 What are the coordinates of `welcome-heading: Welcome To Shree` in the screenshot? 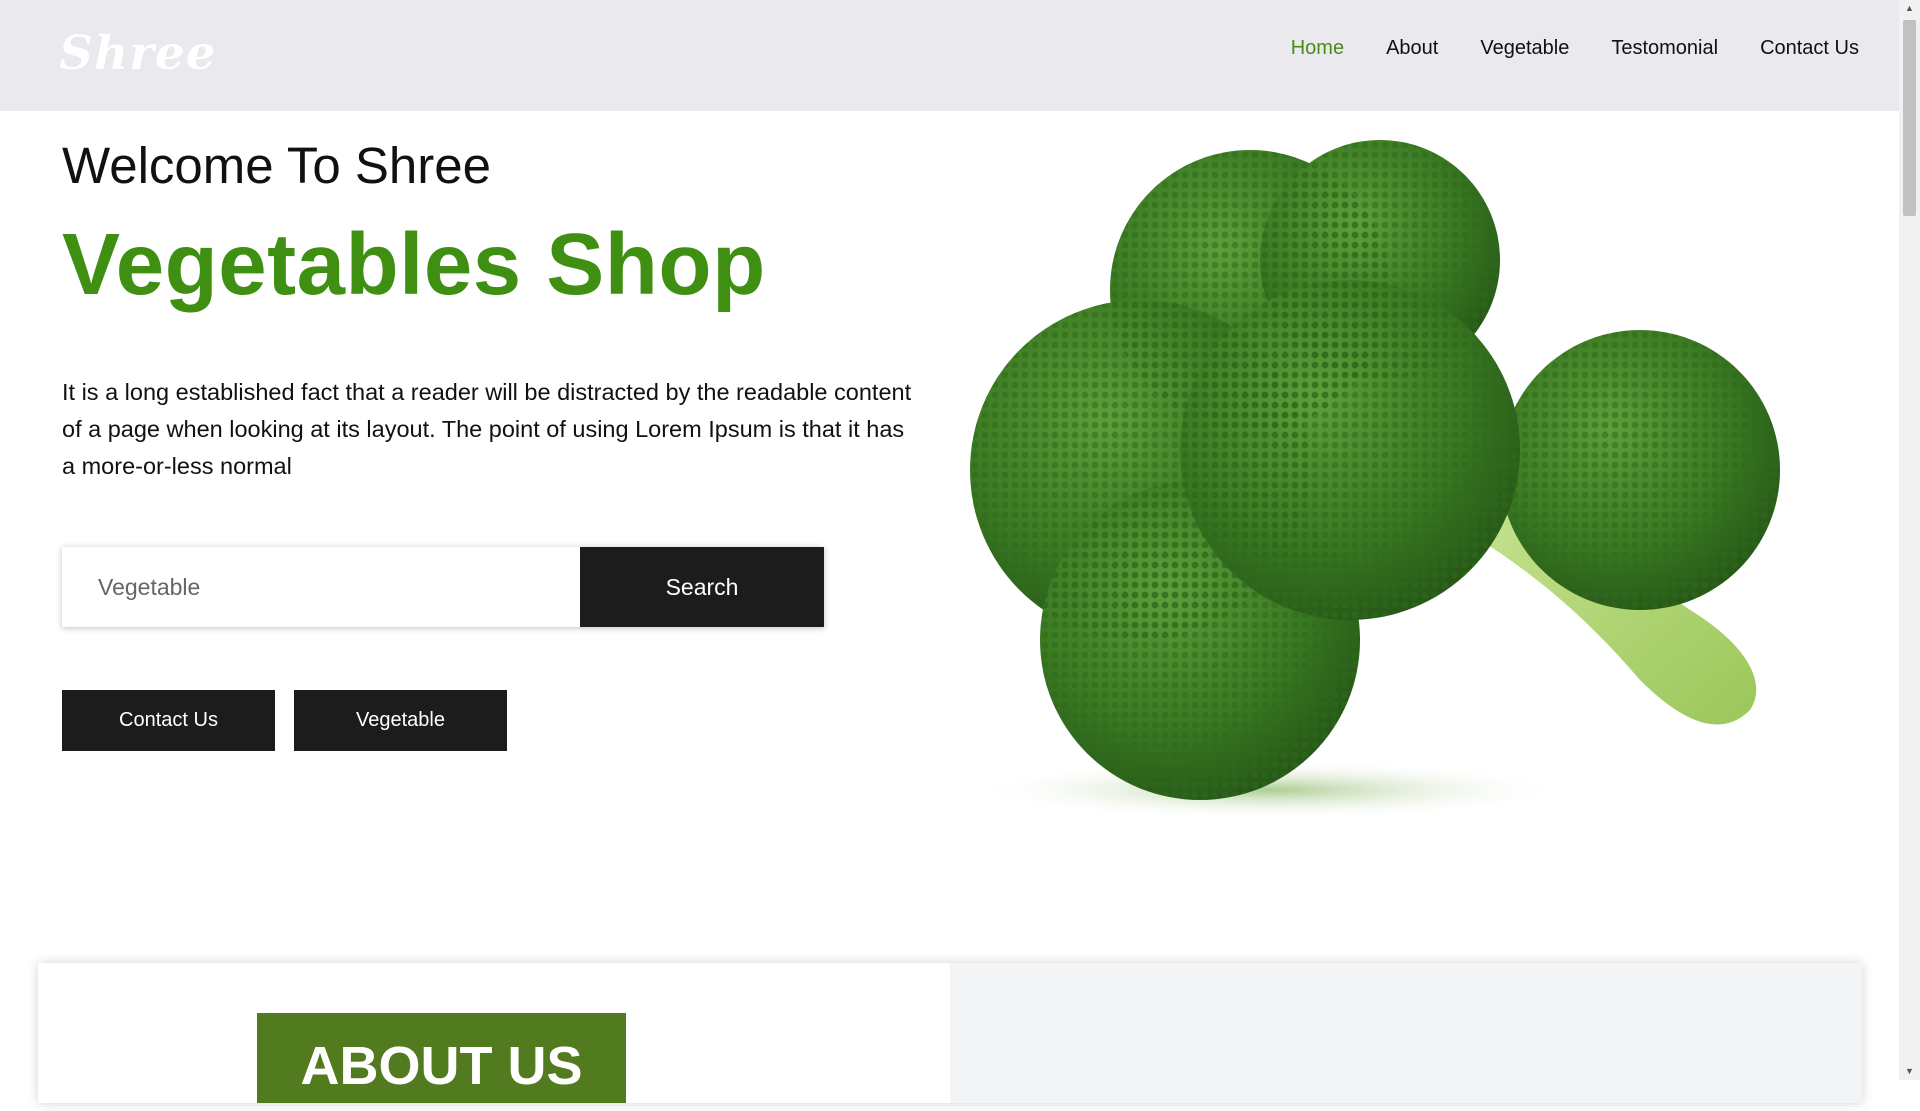 It's located at (276, 165).